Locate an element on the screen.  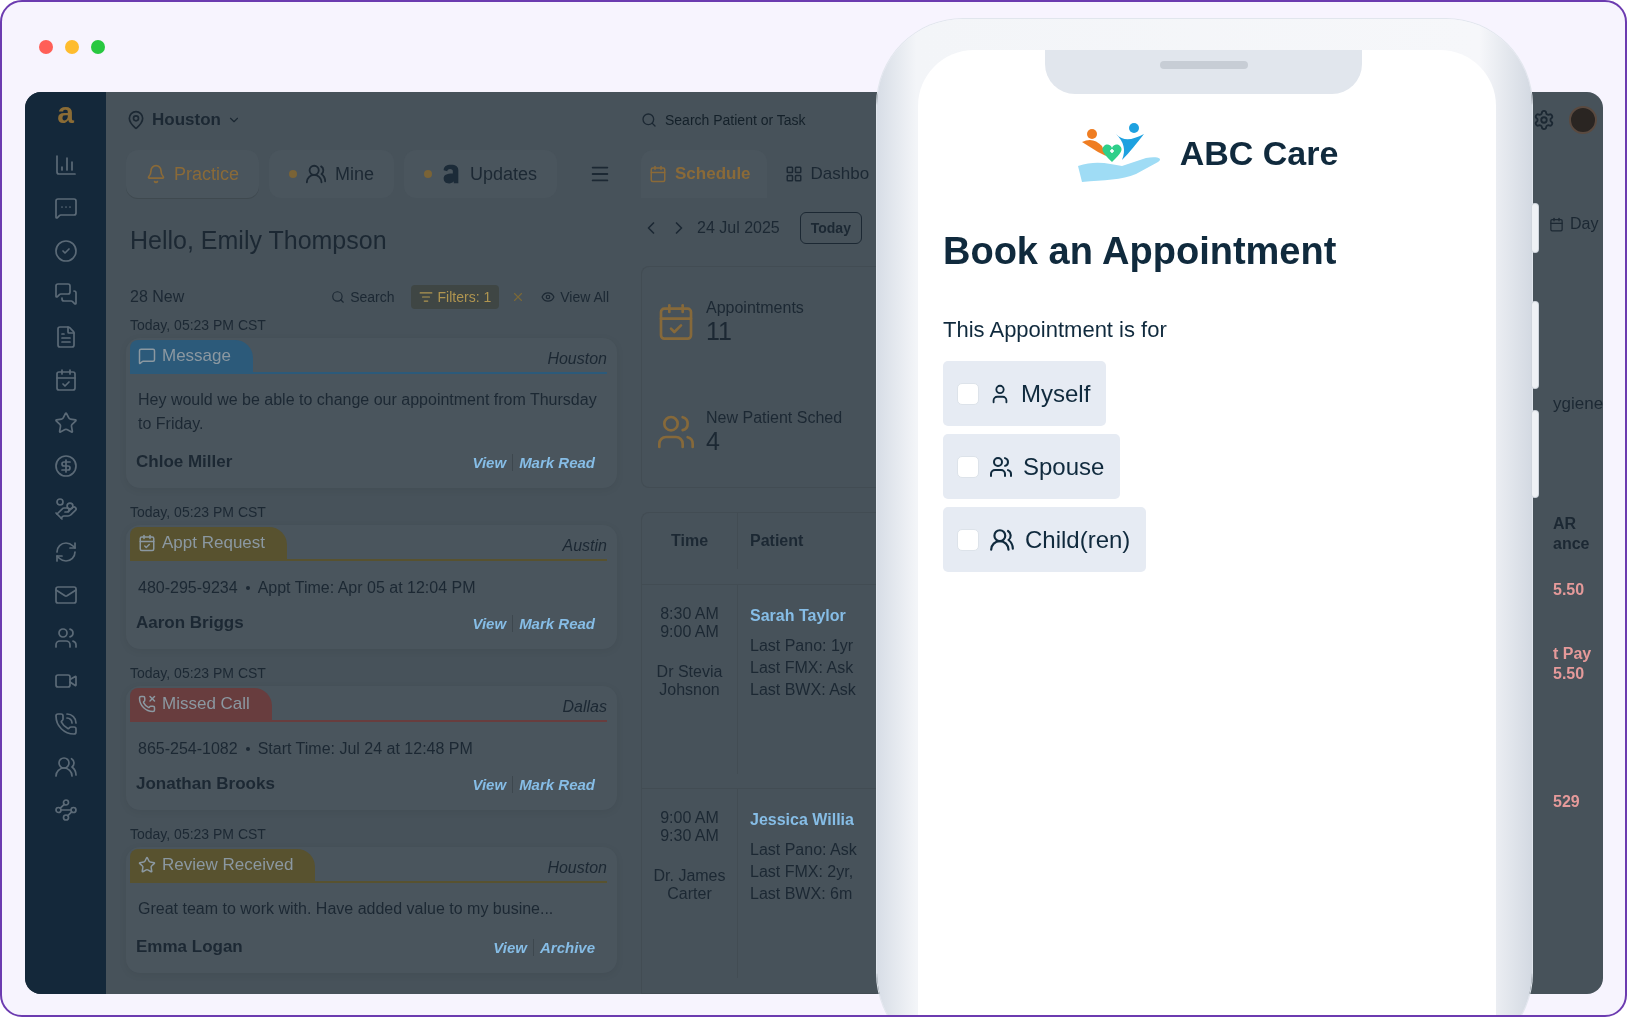
patient-link: Sarah Taylor is located at coordinates (813, 615).